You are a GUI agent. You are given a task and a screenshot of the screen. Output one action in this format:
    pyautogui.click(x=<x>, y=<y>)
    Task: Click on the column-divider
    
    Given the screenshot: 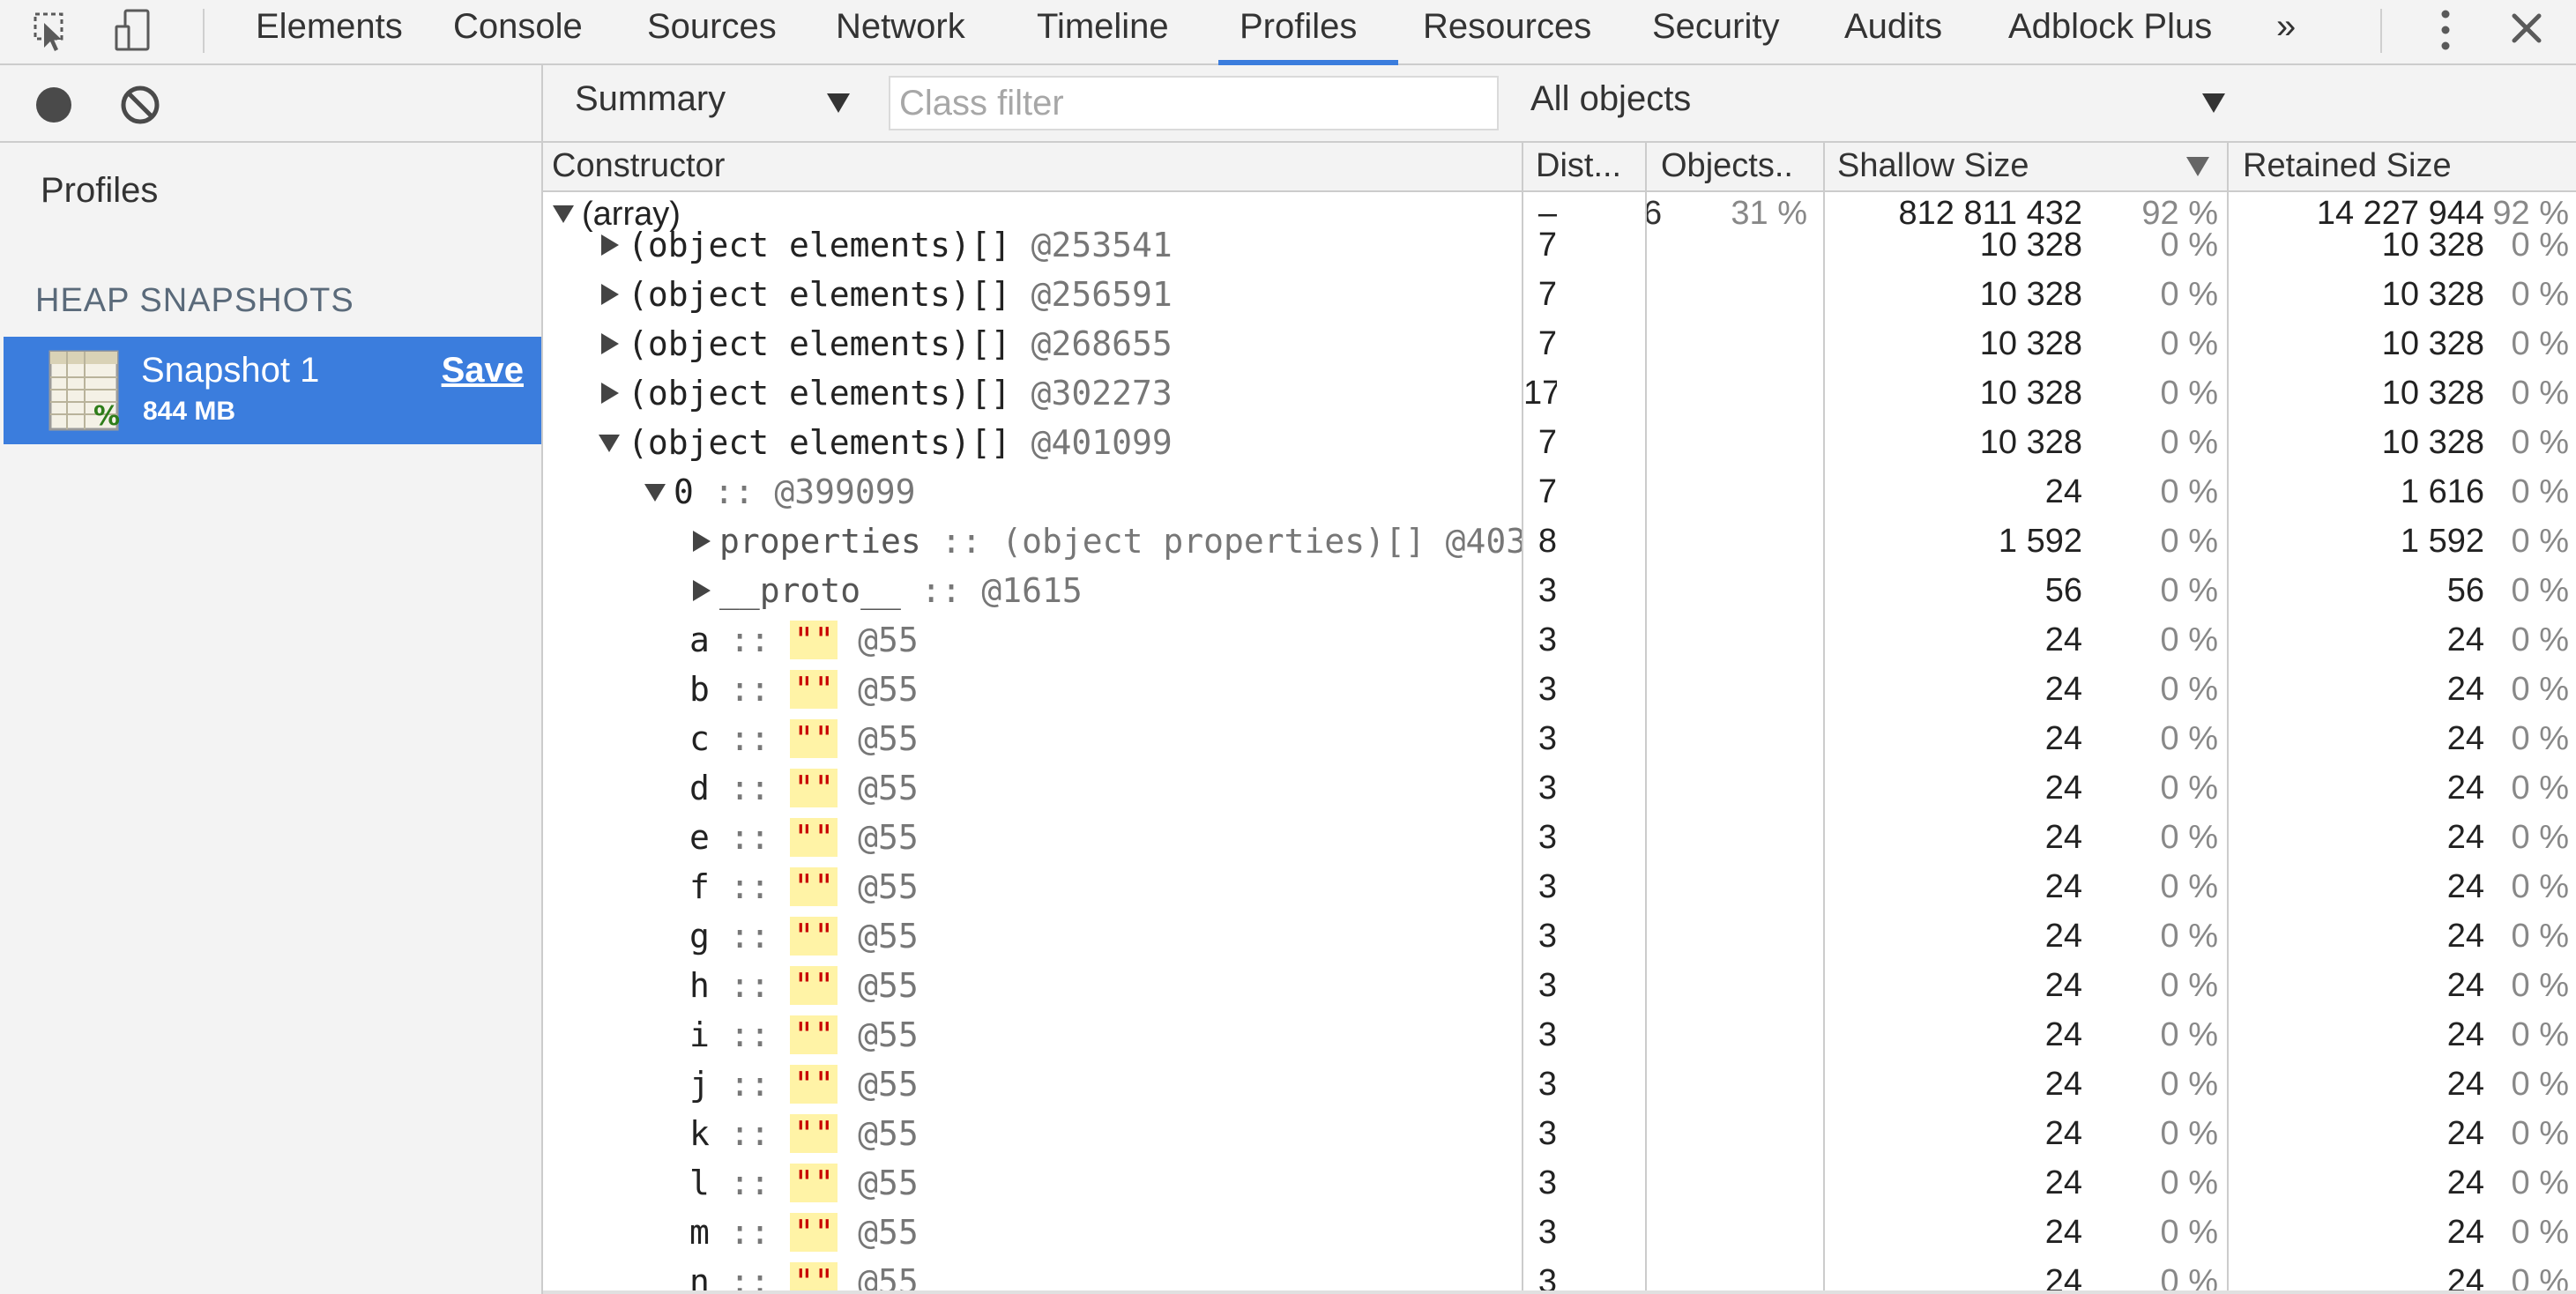 What is the action you would take?
    pyautogui.click(x=1824, y=718)
    